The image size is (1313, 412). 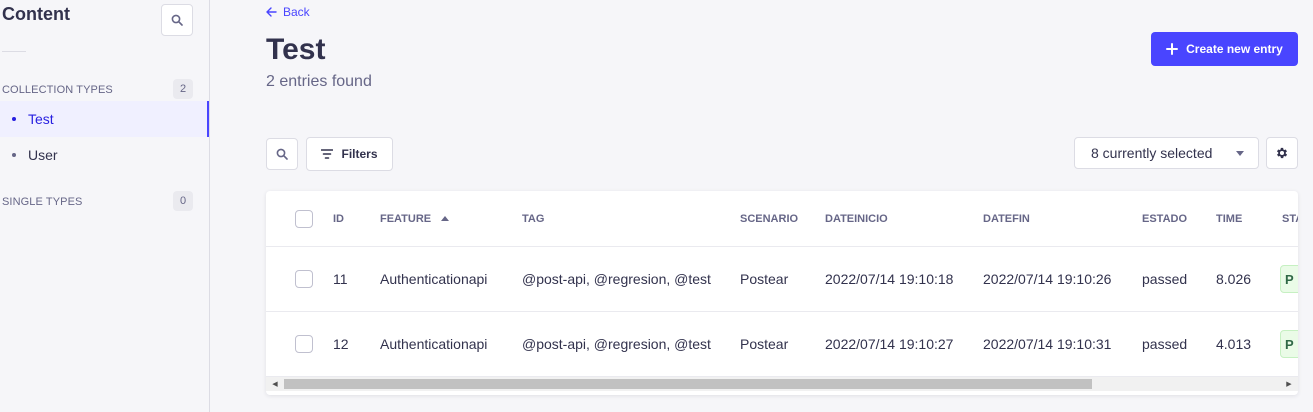 I want to click on cell-time: 8.026, so click(x=1234, y=279).